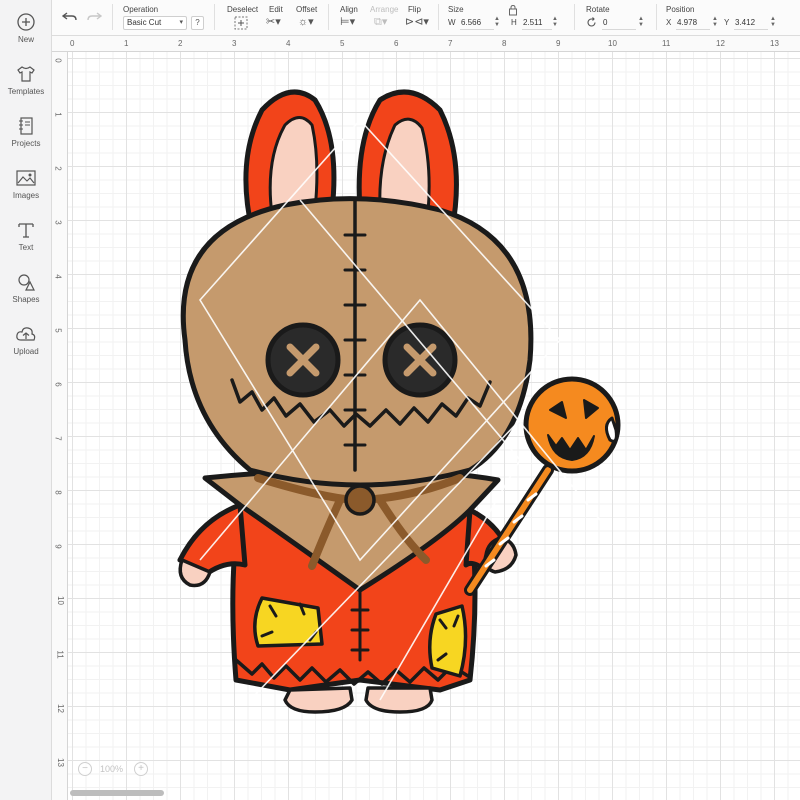 This screenshot has height=800, width=800. What do you see at coordinates (514, 22) in the screenshot?
I see `size-h-letter: H` at bounding box center [514, 22].